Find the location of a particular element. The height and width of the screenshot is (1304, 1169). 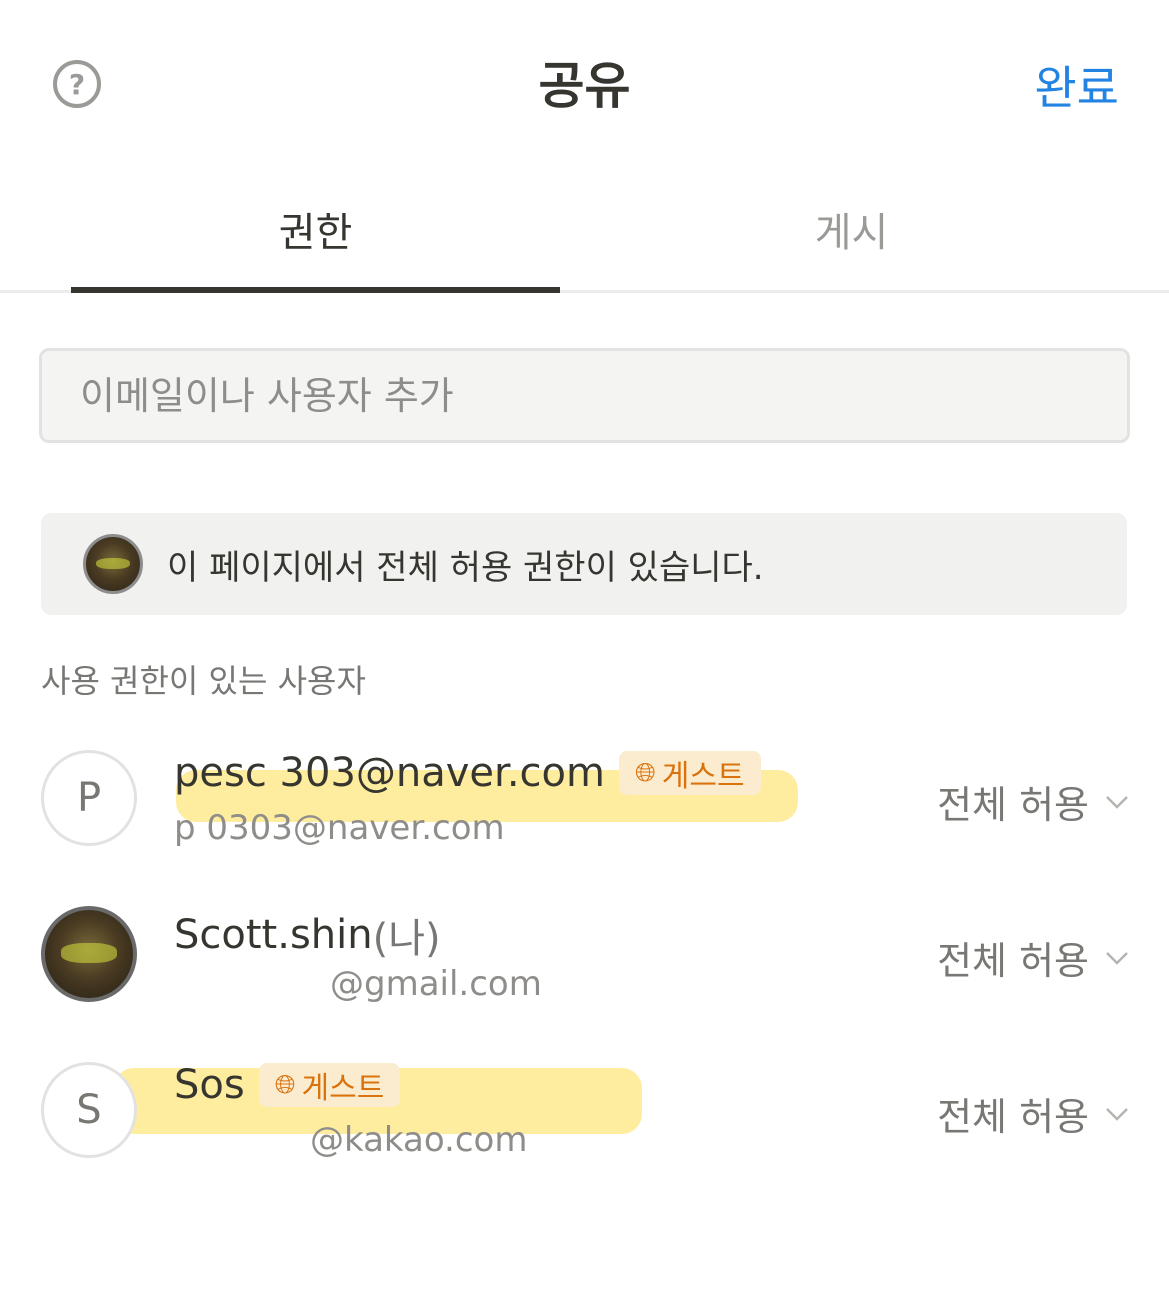

done-button: 완료 is located at coordinates (1076, 85).